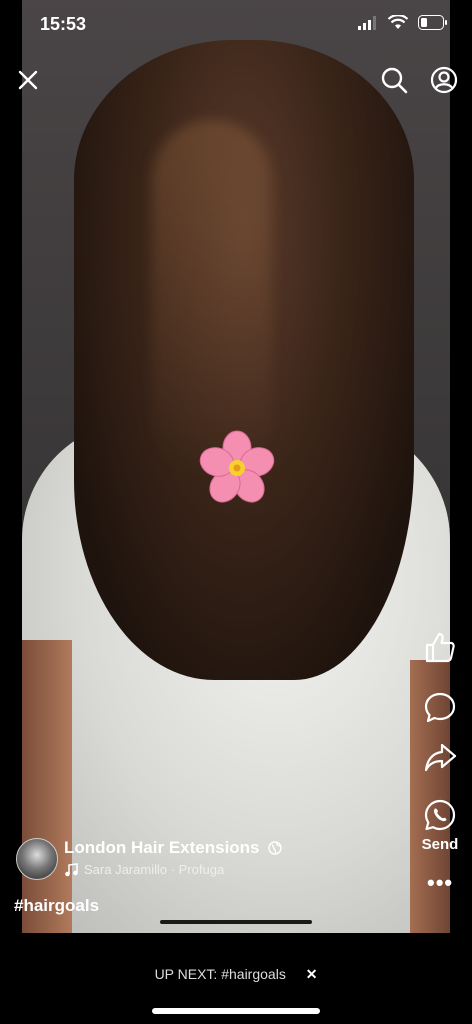 The image size is (472, 1024). I want to click on flower-sticker, so click(237, 466).